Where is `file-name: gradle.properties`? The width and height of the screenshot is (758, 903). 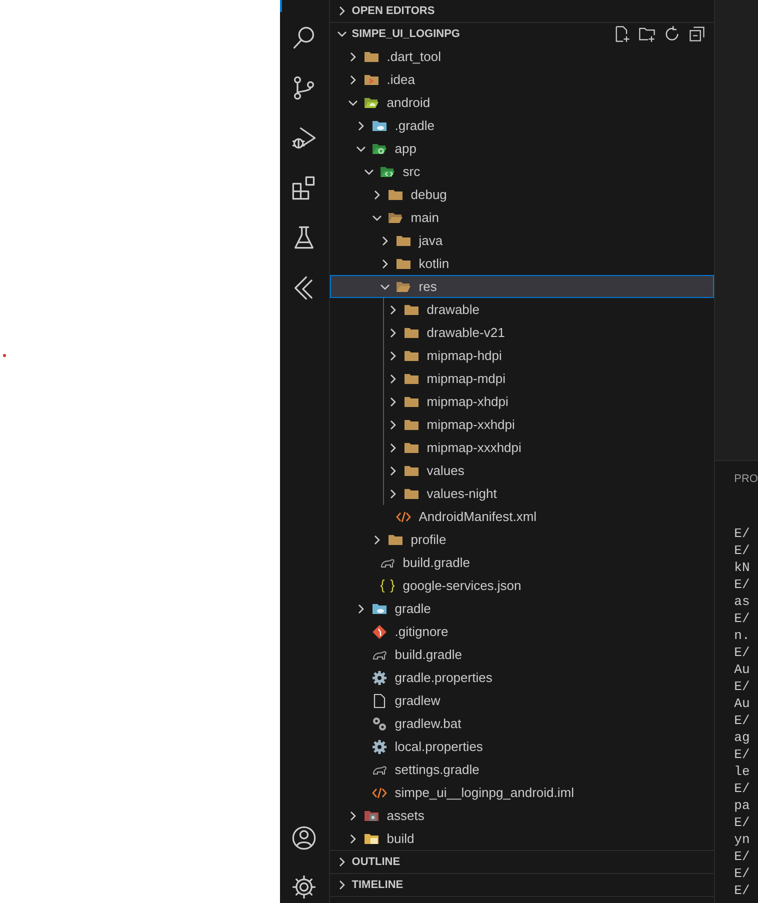 file-name: gradle.properties is located at coordinates (443, 677).